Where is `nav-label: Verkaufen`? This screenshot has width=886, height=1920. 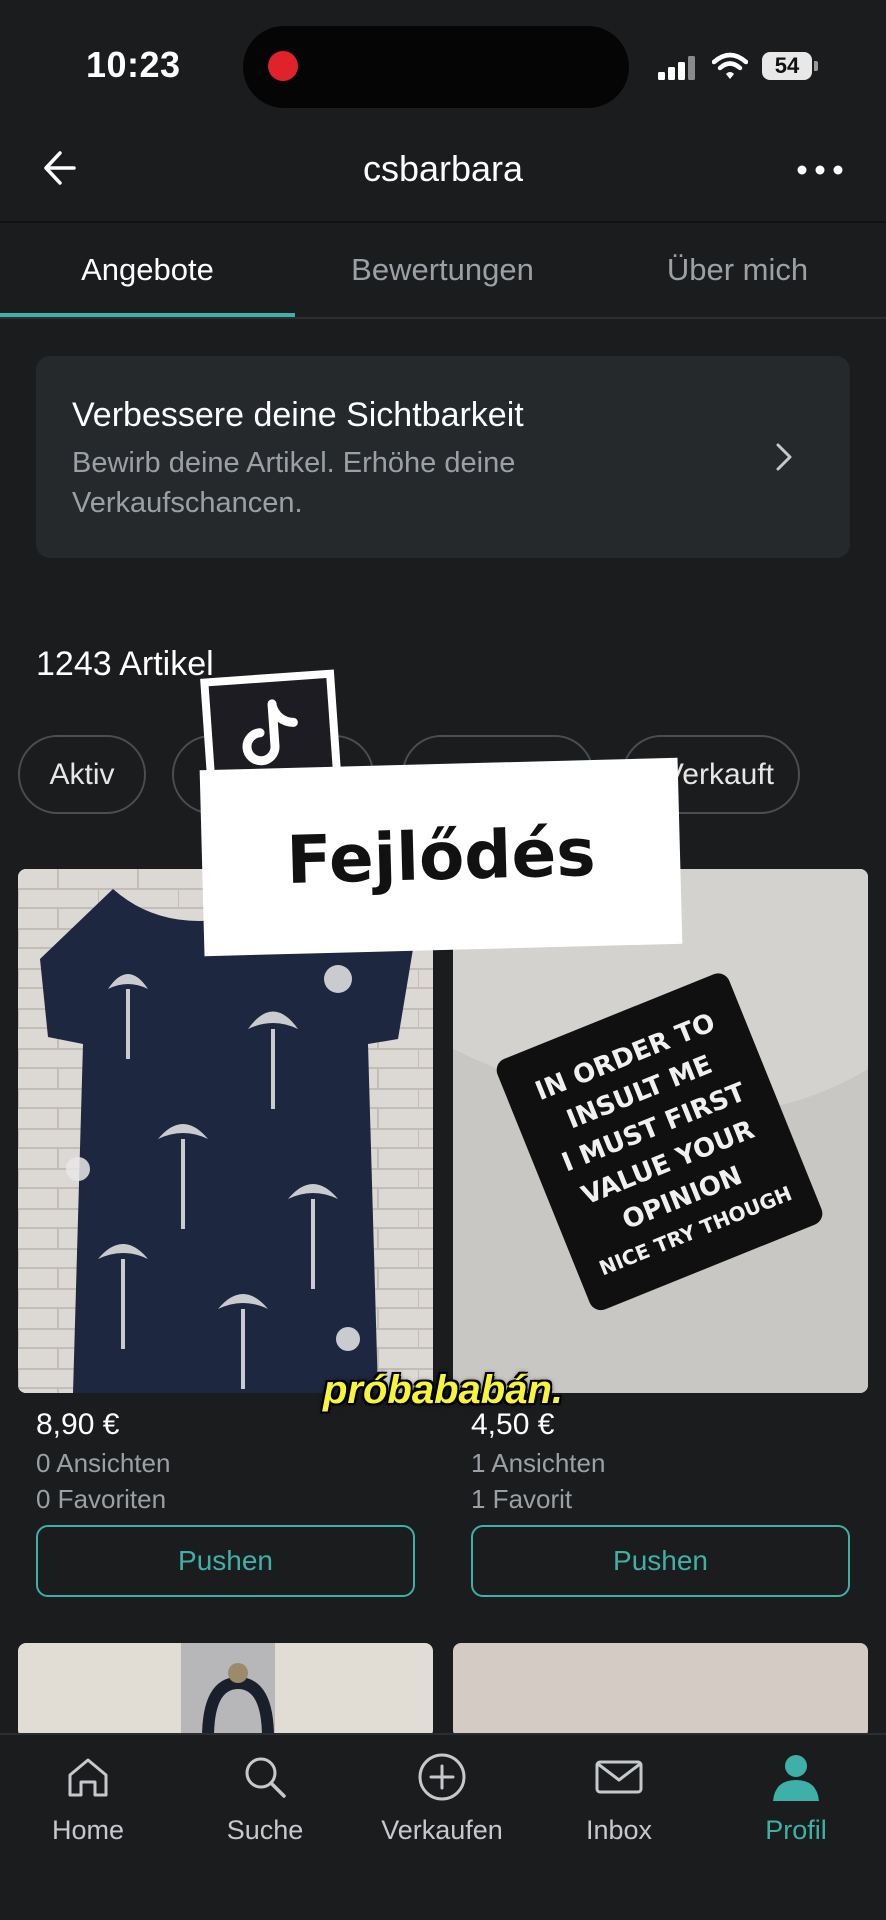
nav-label: Verkaufen is located at coordinates (442, 1830).